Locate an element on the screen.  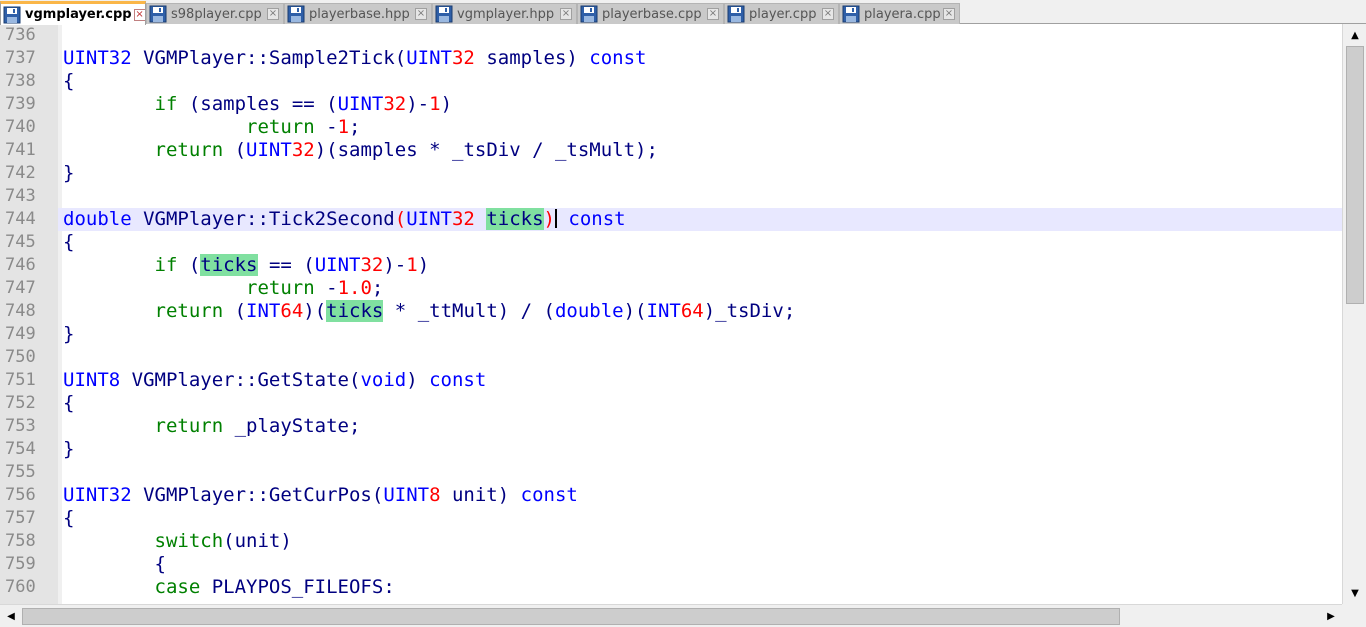
code-line: 750 is located at coordinates (671, 357).